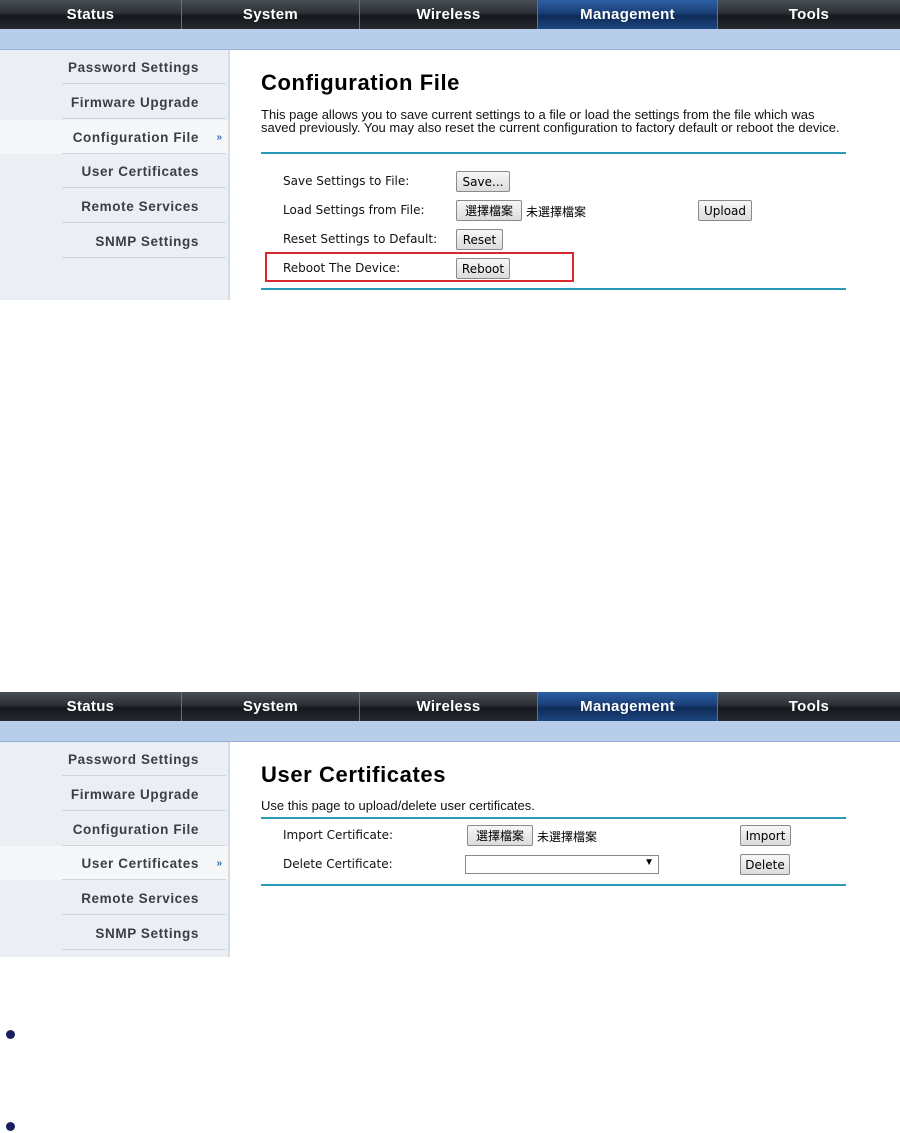 The image size is (900, 1133). Describe the element at coordinates (483, 268) in the screenshot. I see `reboot-button: Reboot` at that location.